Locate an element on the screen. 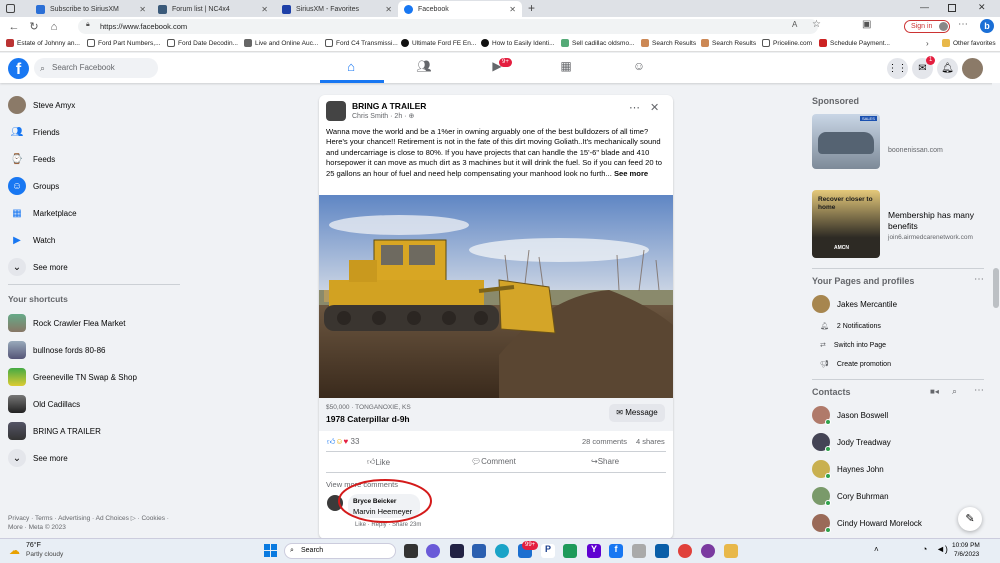 This screenshot has height=563, width=1000. read-aloud-icon: A is located at coordinates (794, 24).